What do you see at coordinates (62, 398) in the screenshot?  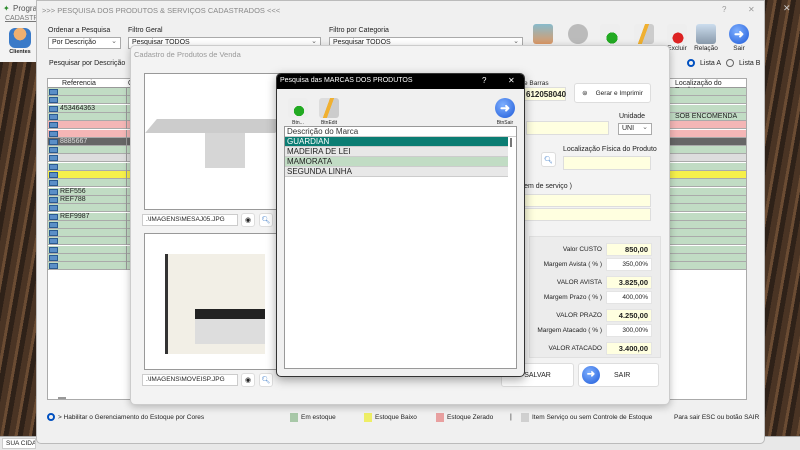 I see `scroll-indicator` at bounding box center [62, 398].